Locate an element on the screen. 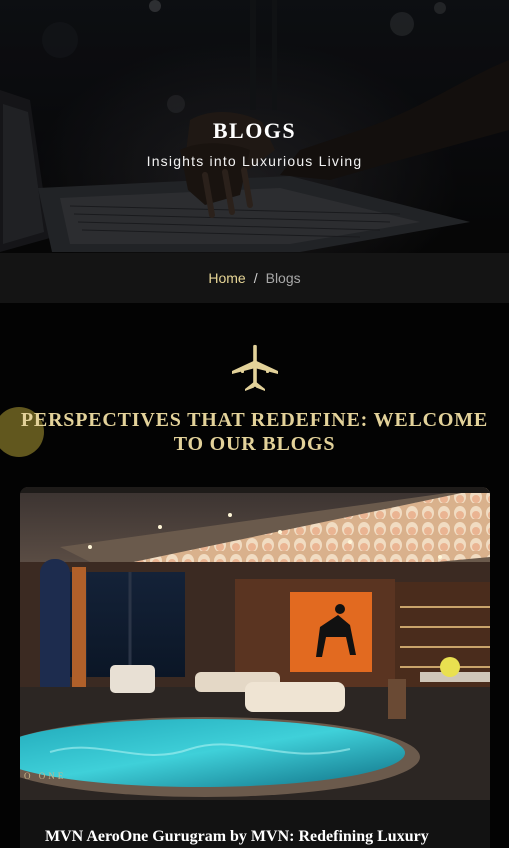 The image size is (509, 848). breadcrumb: Home / Blogs is located at coordinates (254, 278).